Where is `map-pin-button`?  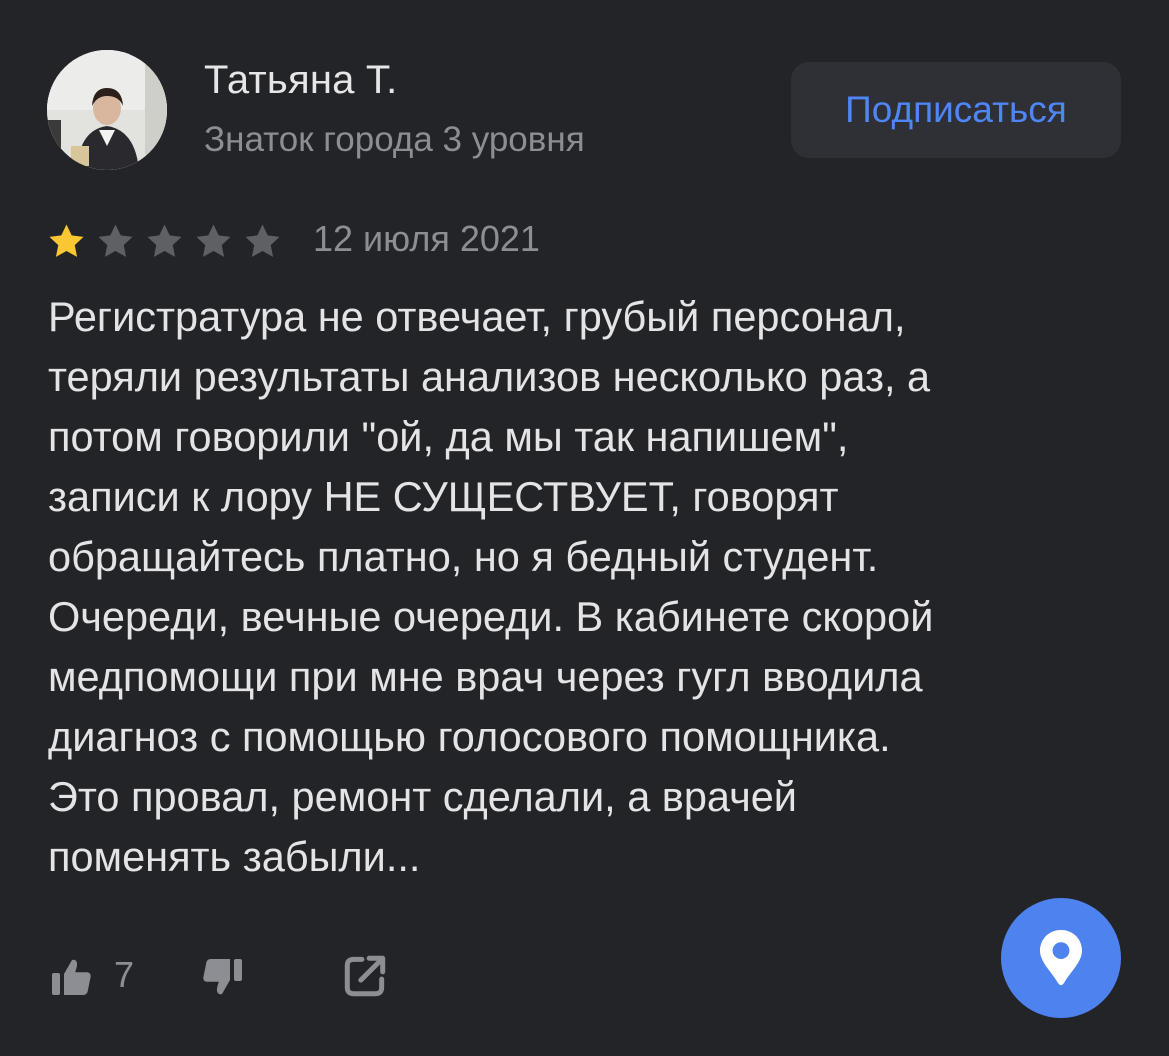
map-pin-button is located at coordinates (1061, 958).